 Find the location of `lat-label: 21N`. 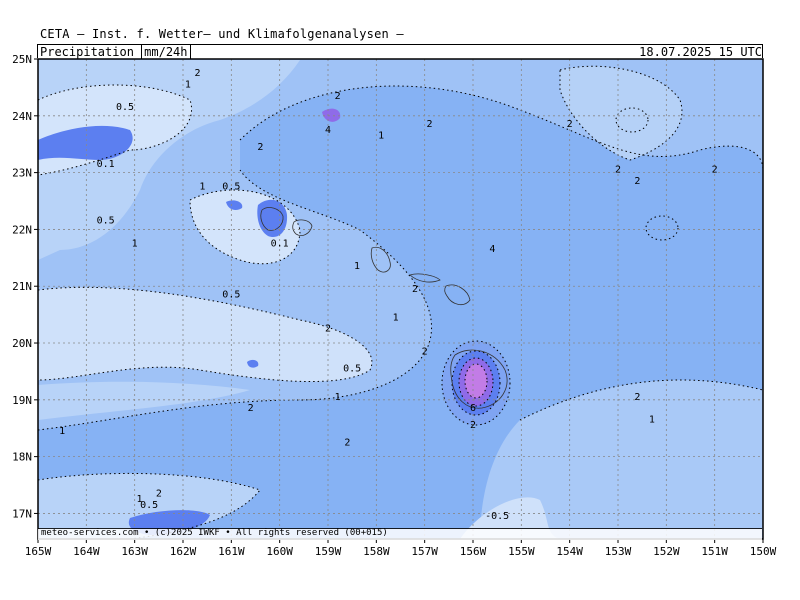

lat-label: 21N is located at coordinates (22, 286).